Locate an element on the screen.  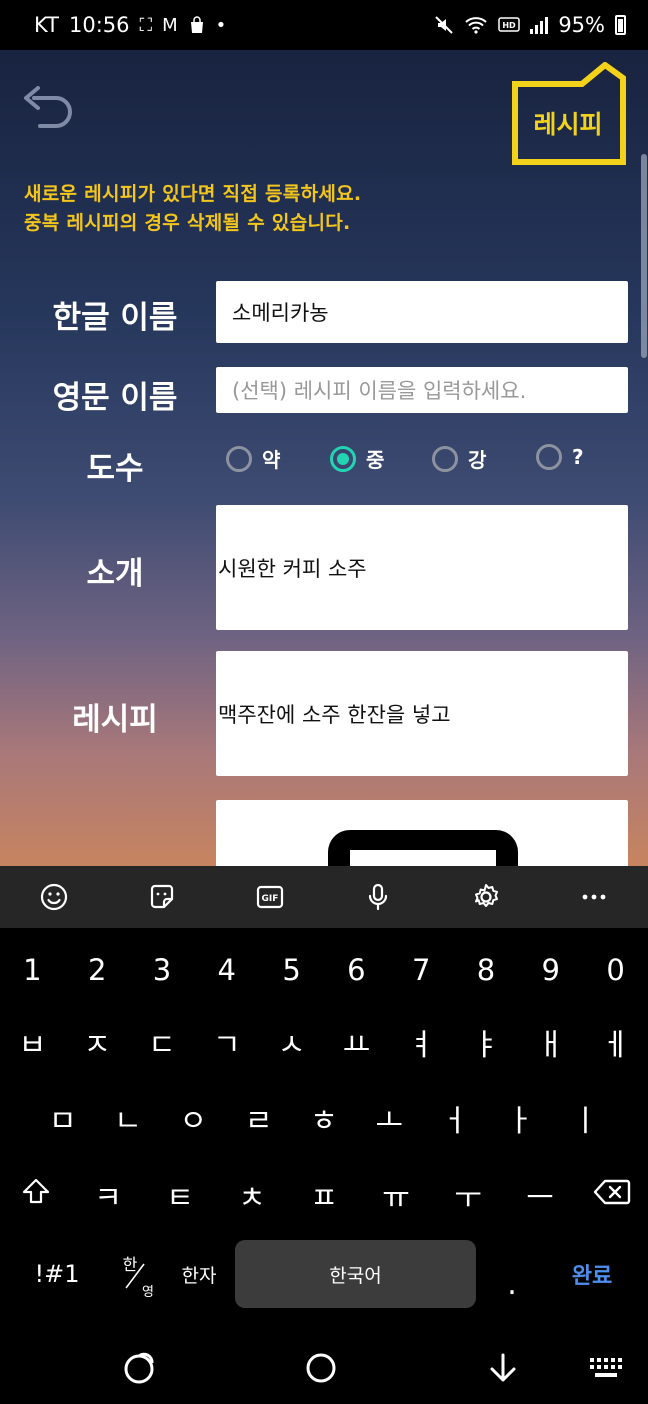
abv-option-medium: 중 is located at coordinates (357, 458).